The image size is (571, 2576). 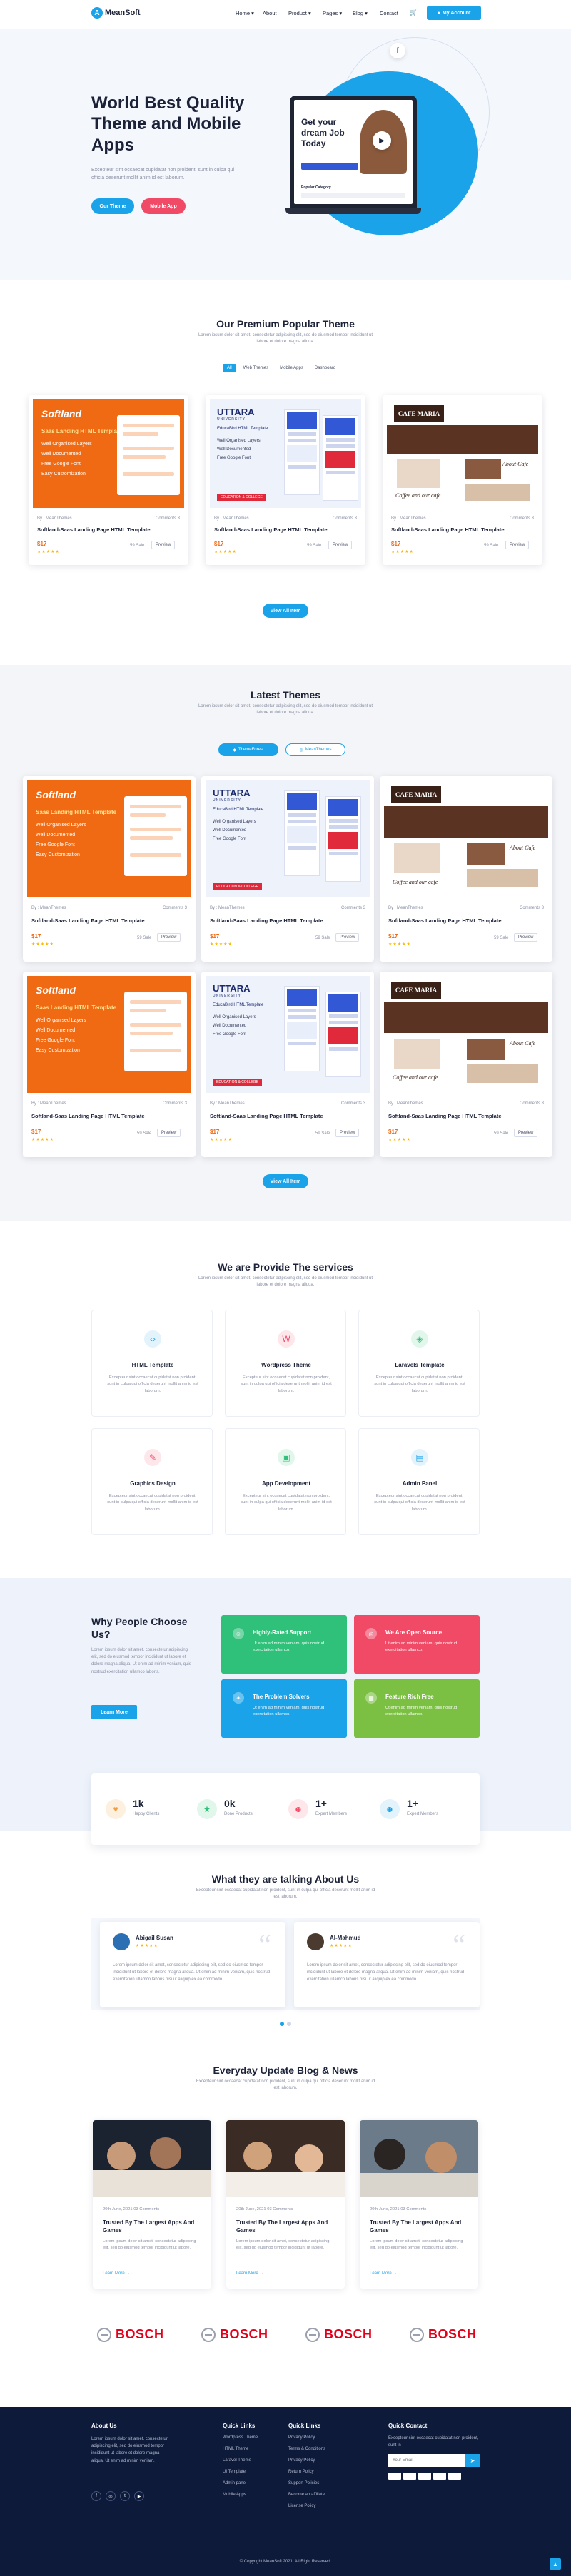 What do you see at coordinates (245, 13) in the screenshot?
I see `nav-home: Home ▾` at bounding box center [245, 13].